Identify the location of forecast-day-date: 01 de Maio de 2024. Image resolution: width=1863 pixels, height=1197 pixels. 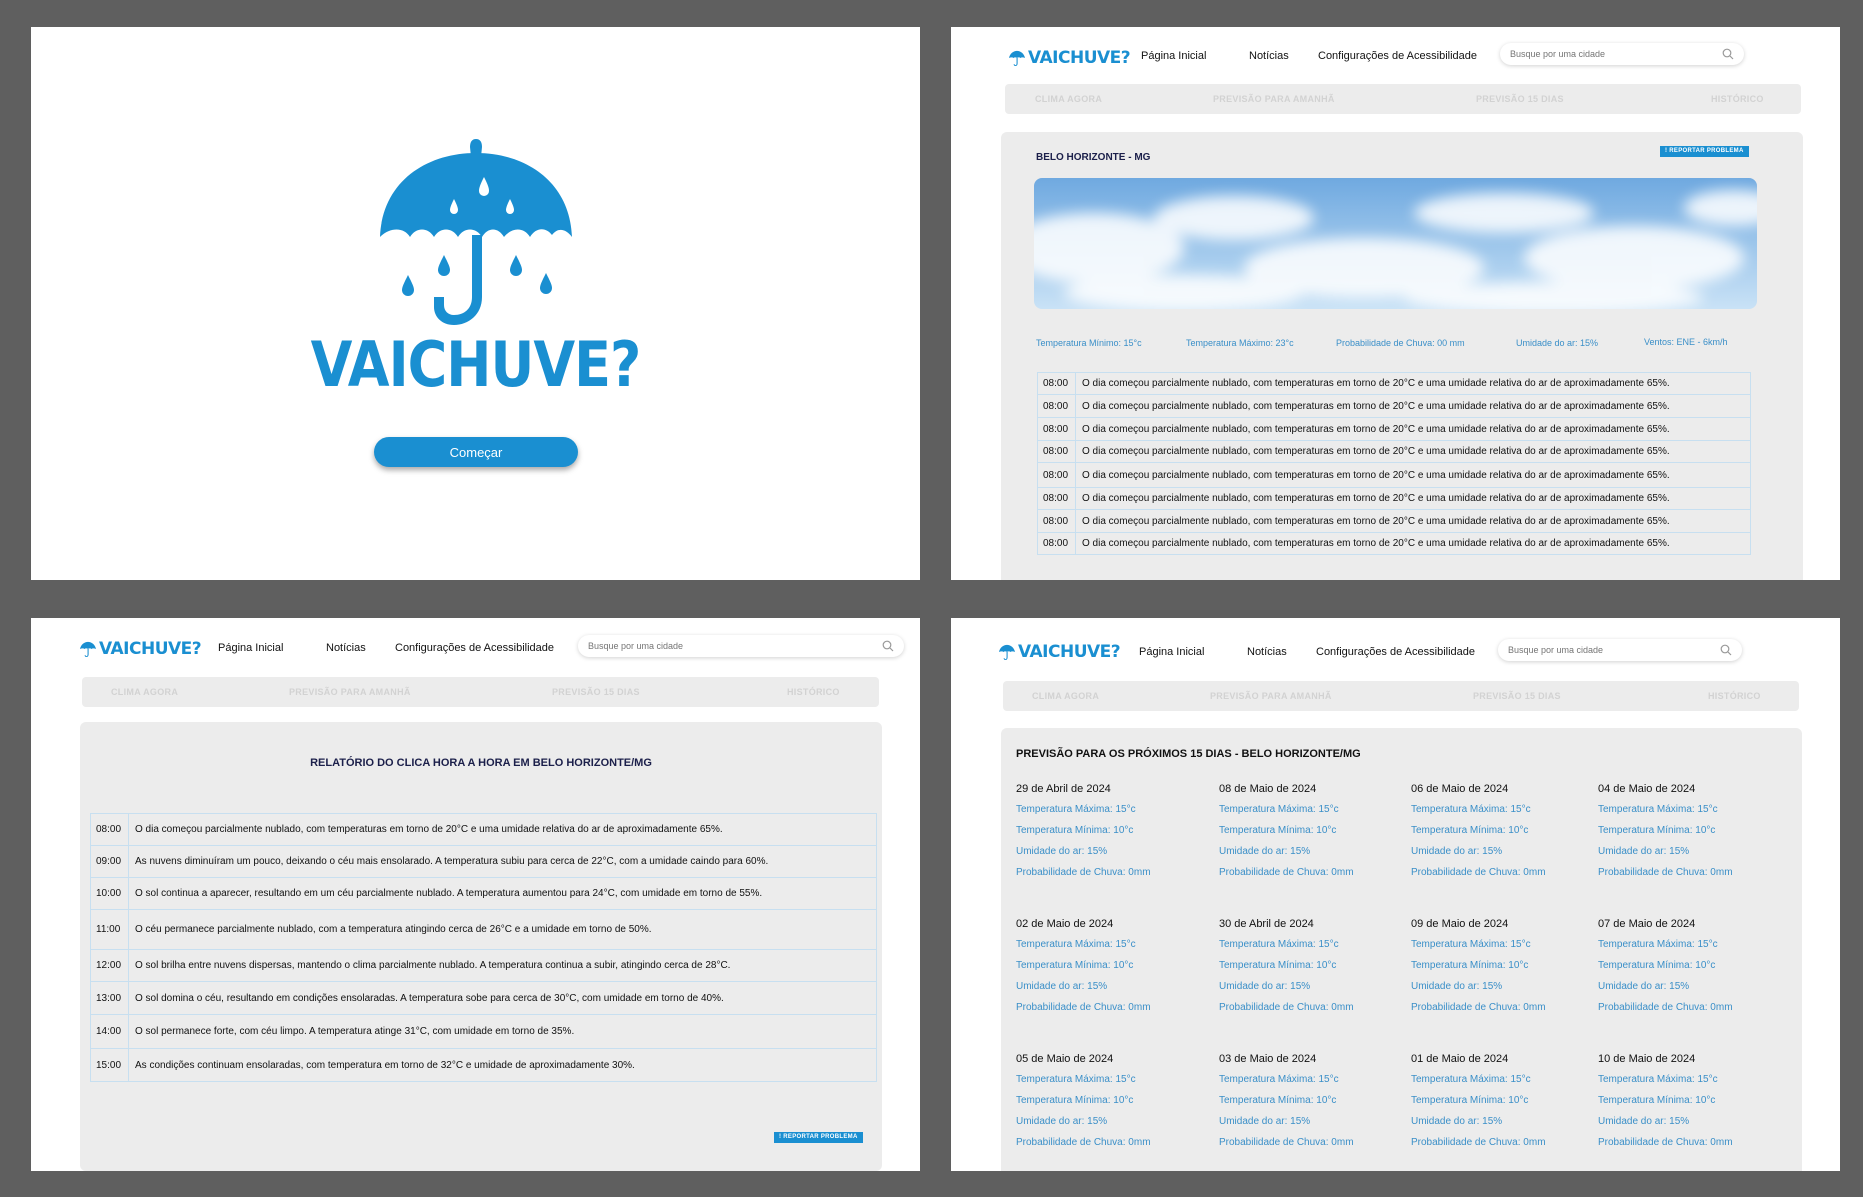
(1460, 1059).